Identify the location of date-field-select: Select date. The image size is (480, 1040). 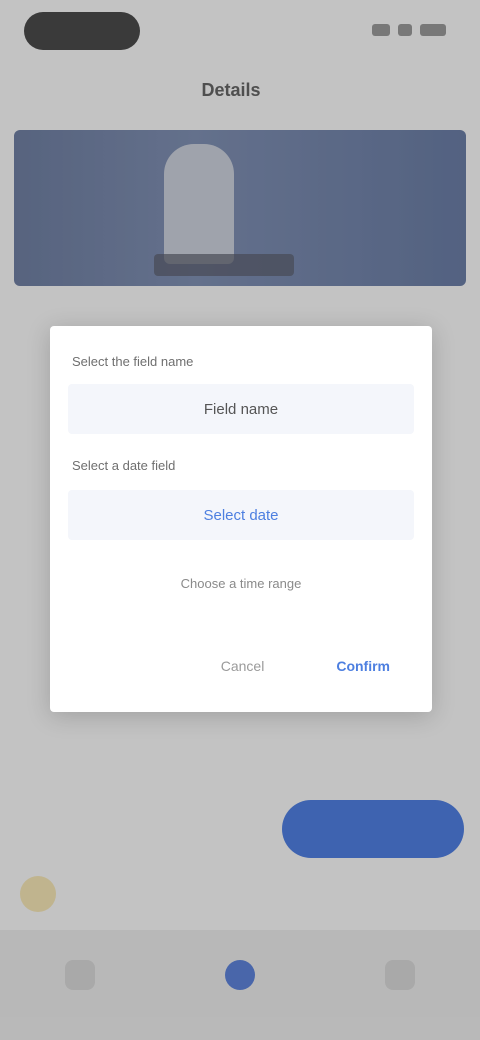
(241, 515).